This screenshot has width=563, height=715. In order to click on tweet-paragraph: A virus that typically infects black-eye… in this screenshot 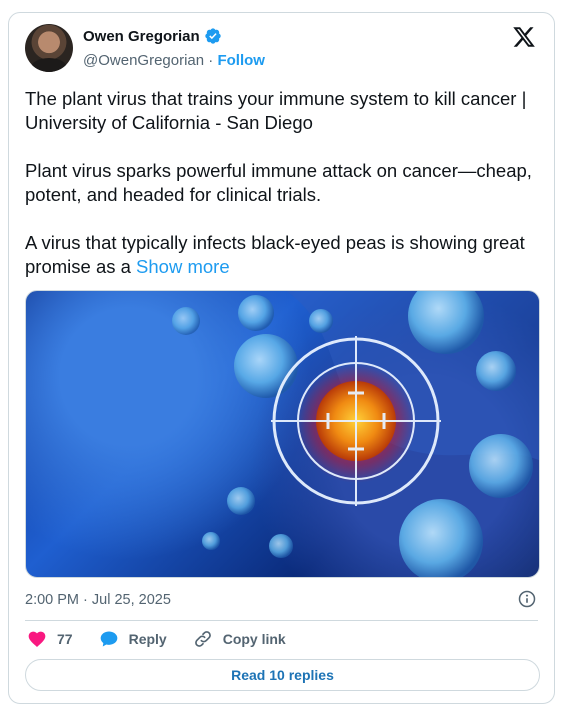, I will do `click(275, 254)`.